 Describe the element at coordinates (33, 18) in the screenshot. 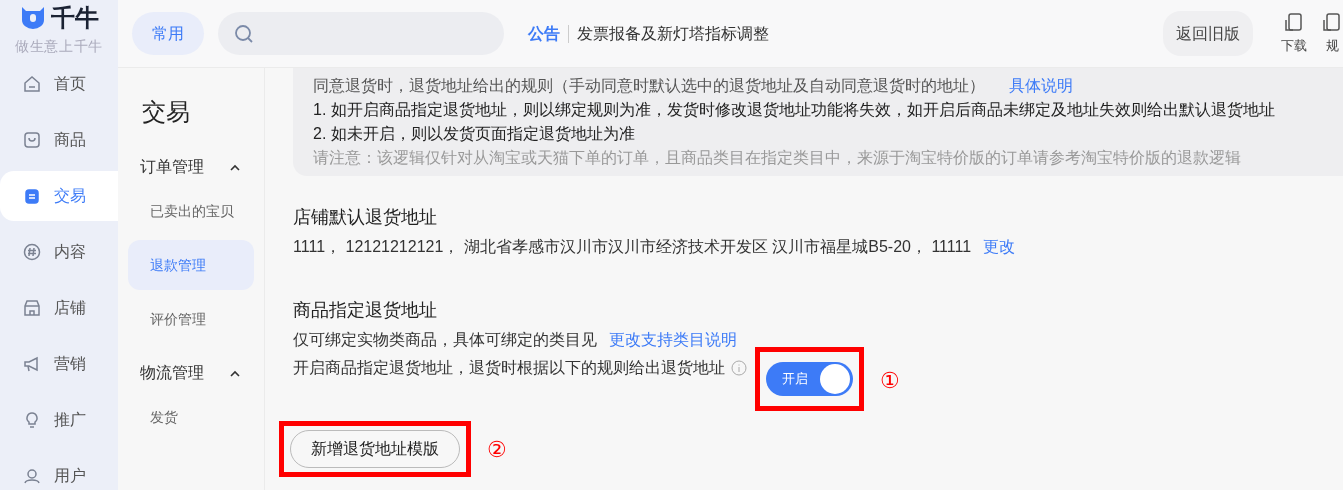

I see `logo-icon` at that location.